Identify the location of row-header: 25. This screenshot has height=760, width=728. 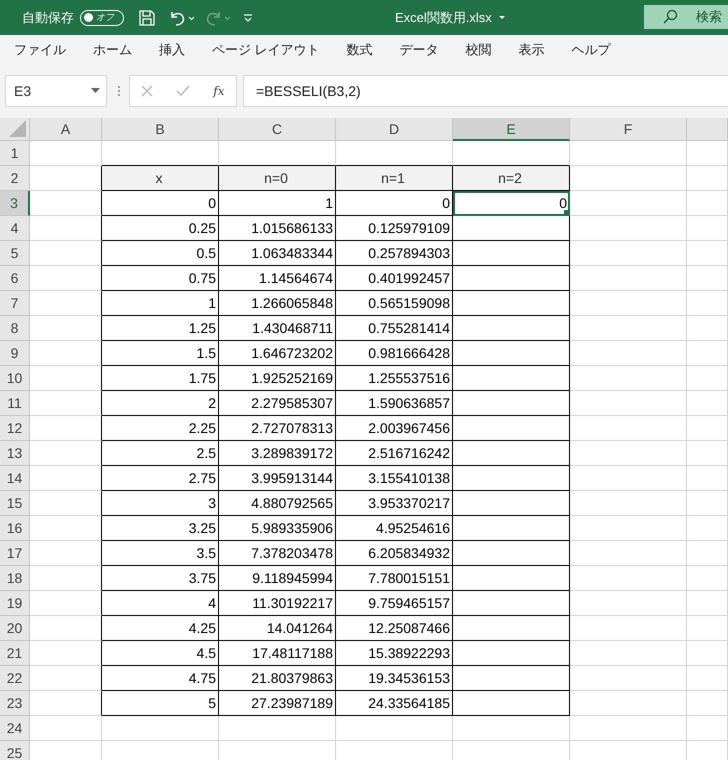
(15, 750).